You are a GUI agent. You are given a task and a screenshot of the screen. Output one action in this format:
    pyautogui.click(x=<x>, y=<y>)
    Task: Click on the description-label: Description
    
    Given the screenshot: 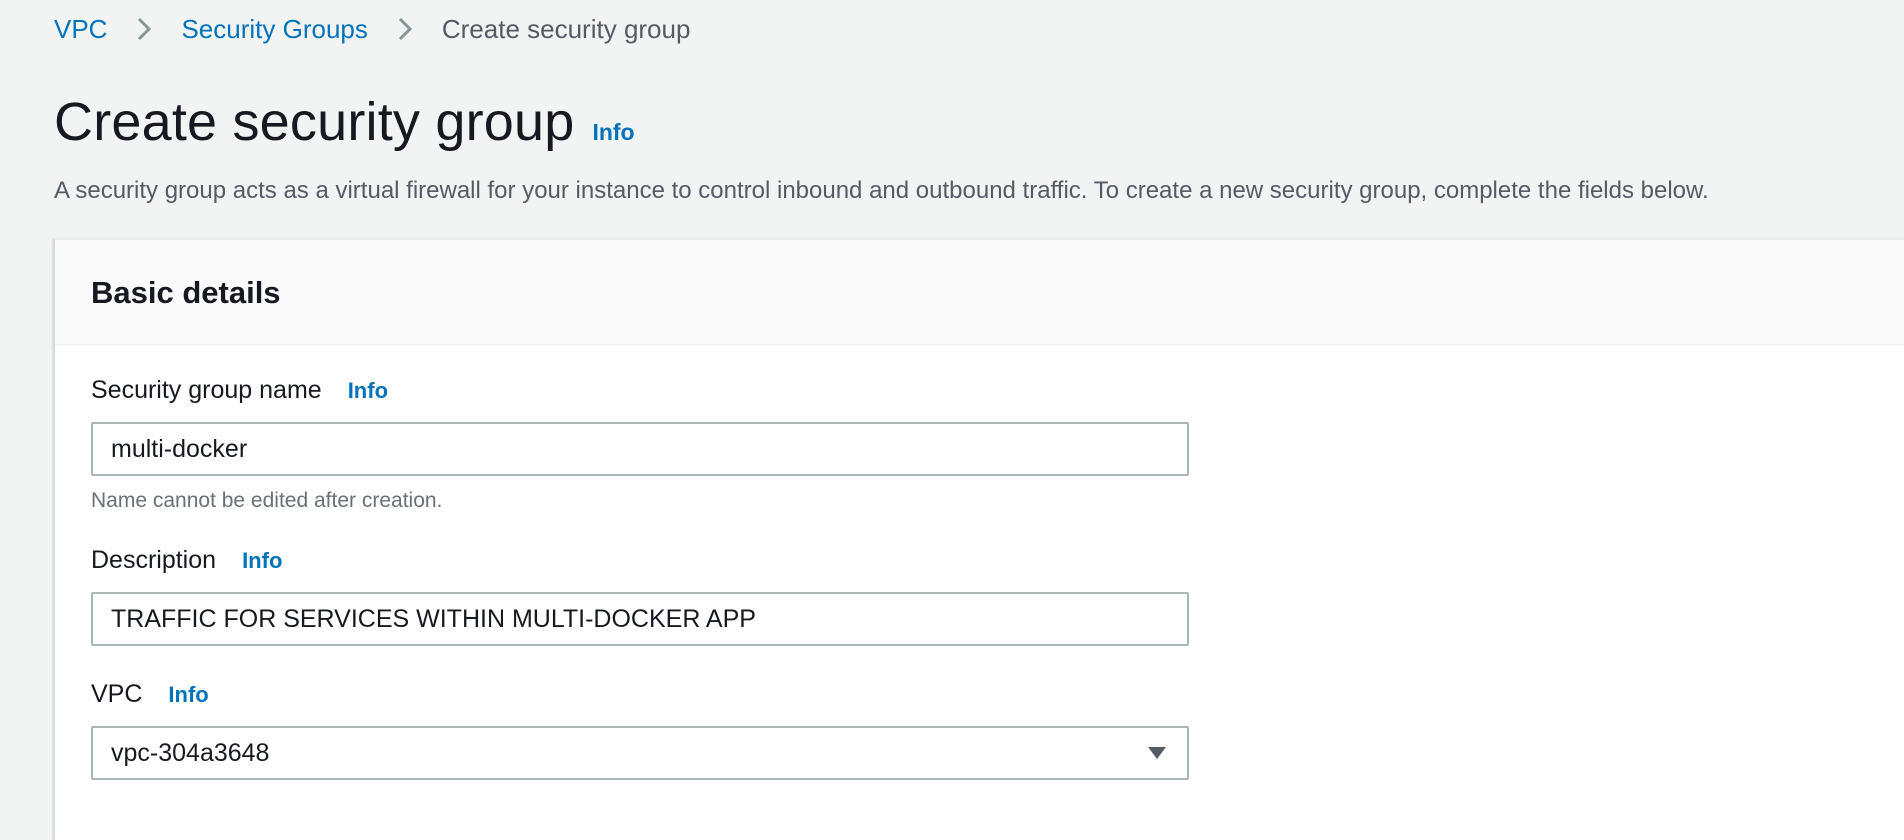 What is the action you would take?
    pyautogui.click(x=154, y=560)
    